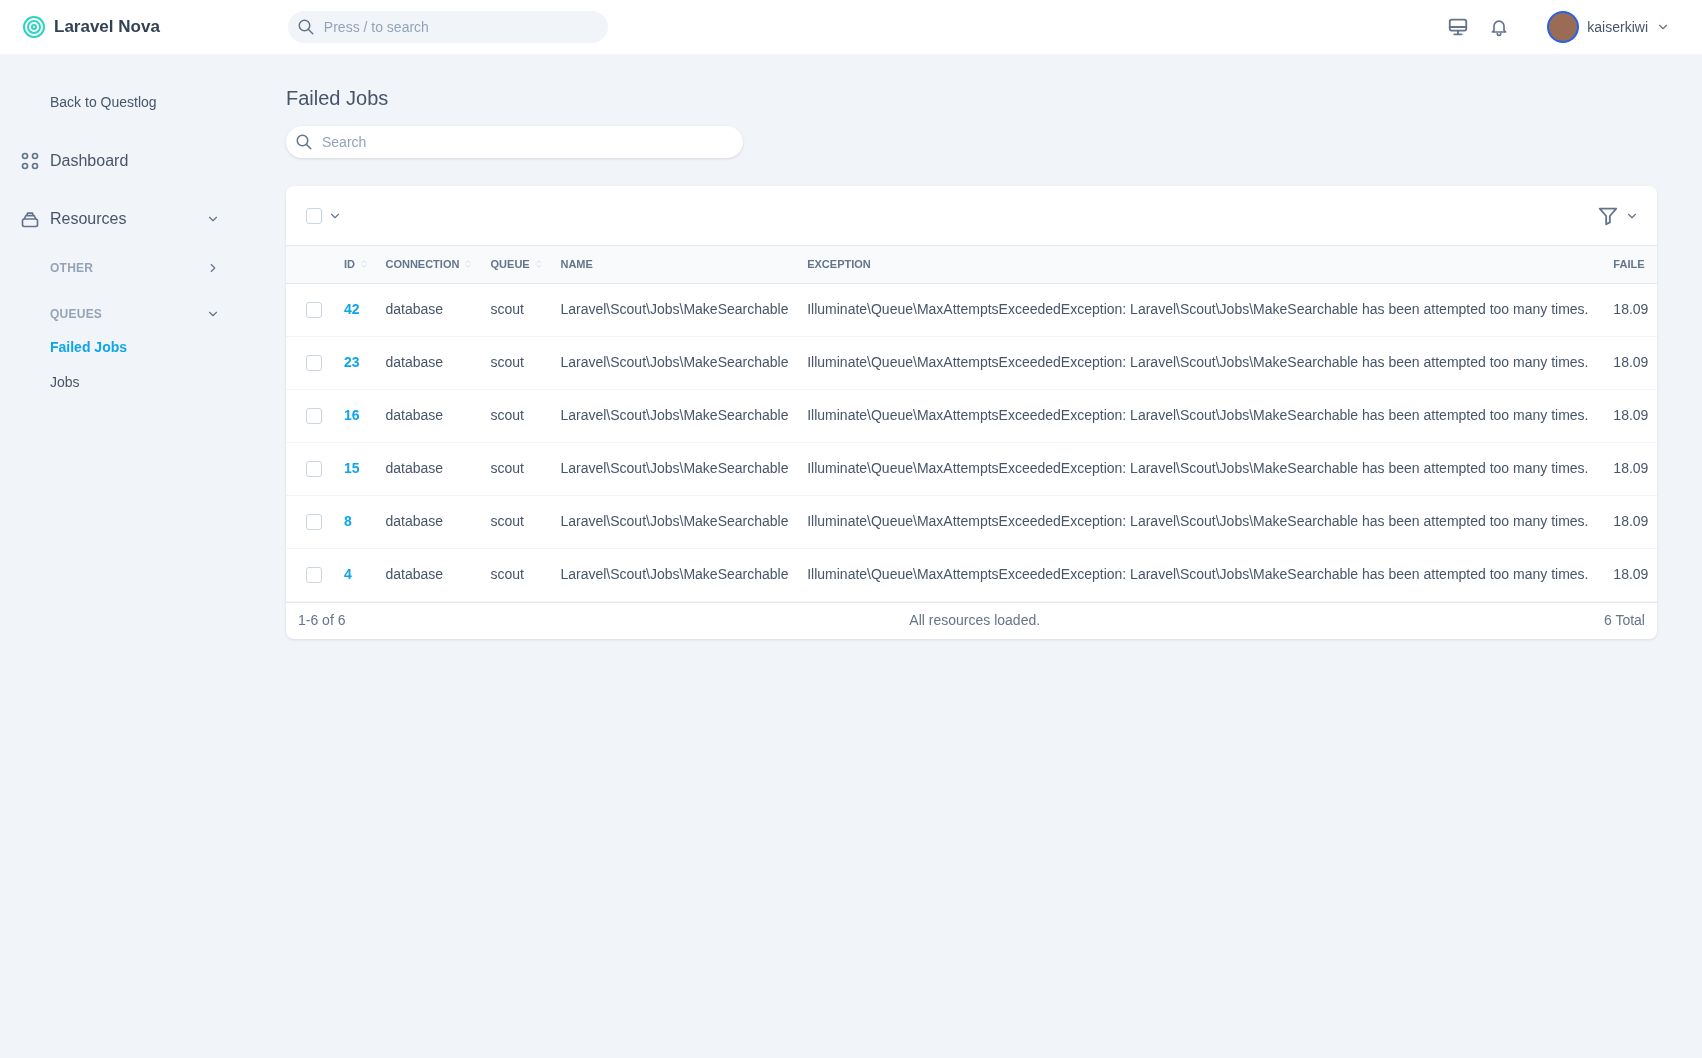  What do you see at coordinates (1608, 27) in the screenshot?
I see `user-menu: kaiserkiwi` at bounding box center [1608, 27].